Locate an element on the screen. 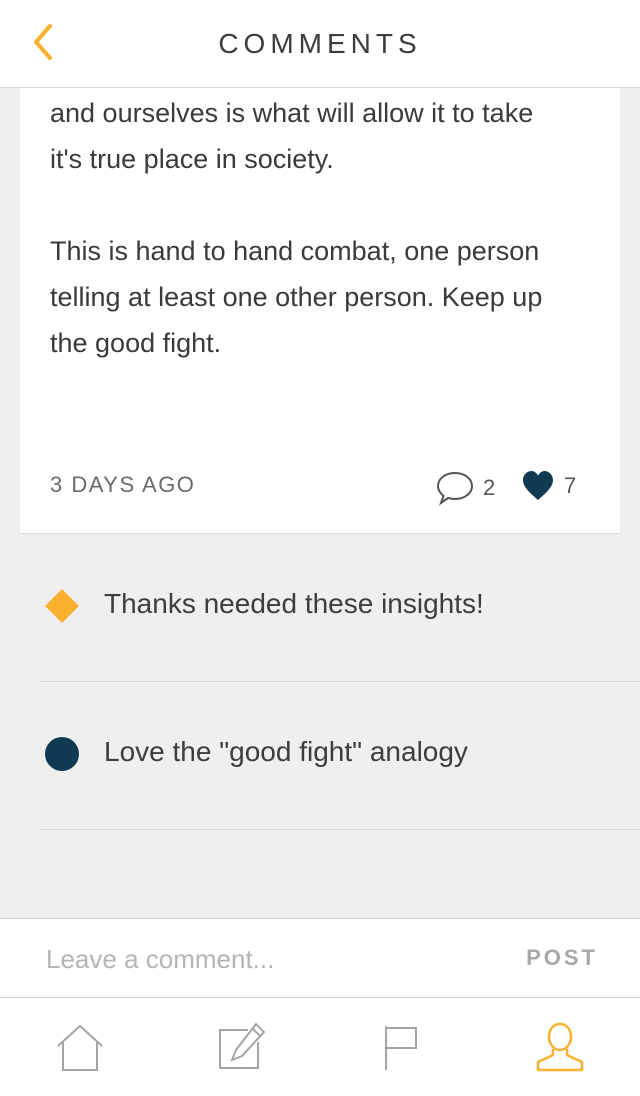  home-icon is located at coordinates (80, 1047).